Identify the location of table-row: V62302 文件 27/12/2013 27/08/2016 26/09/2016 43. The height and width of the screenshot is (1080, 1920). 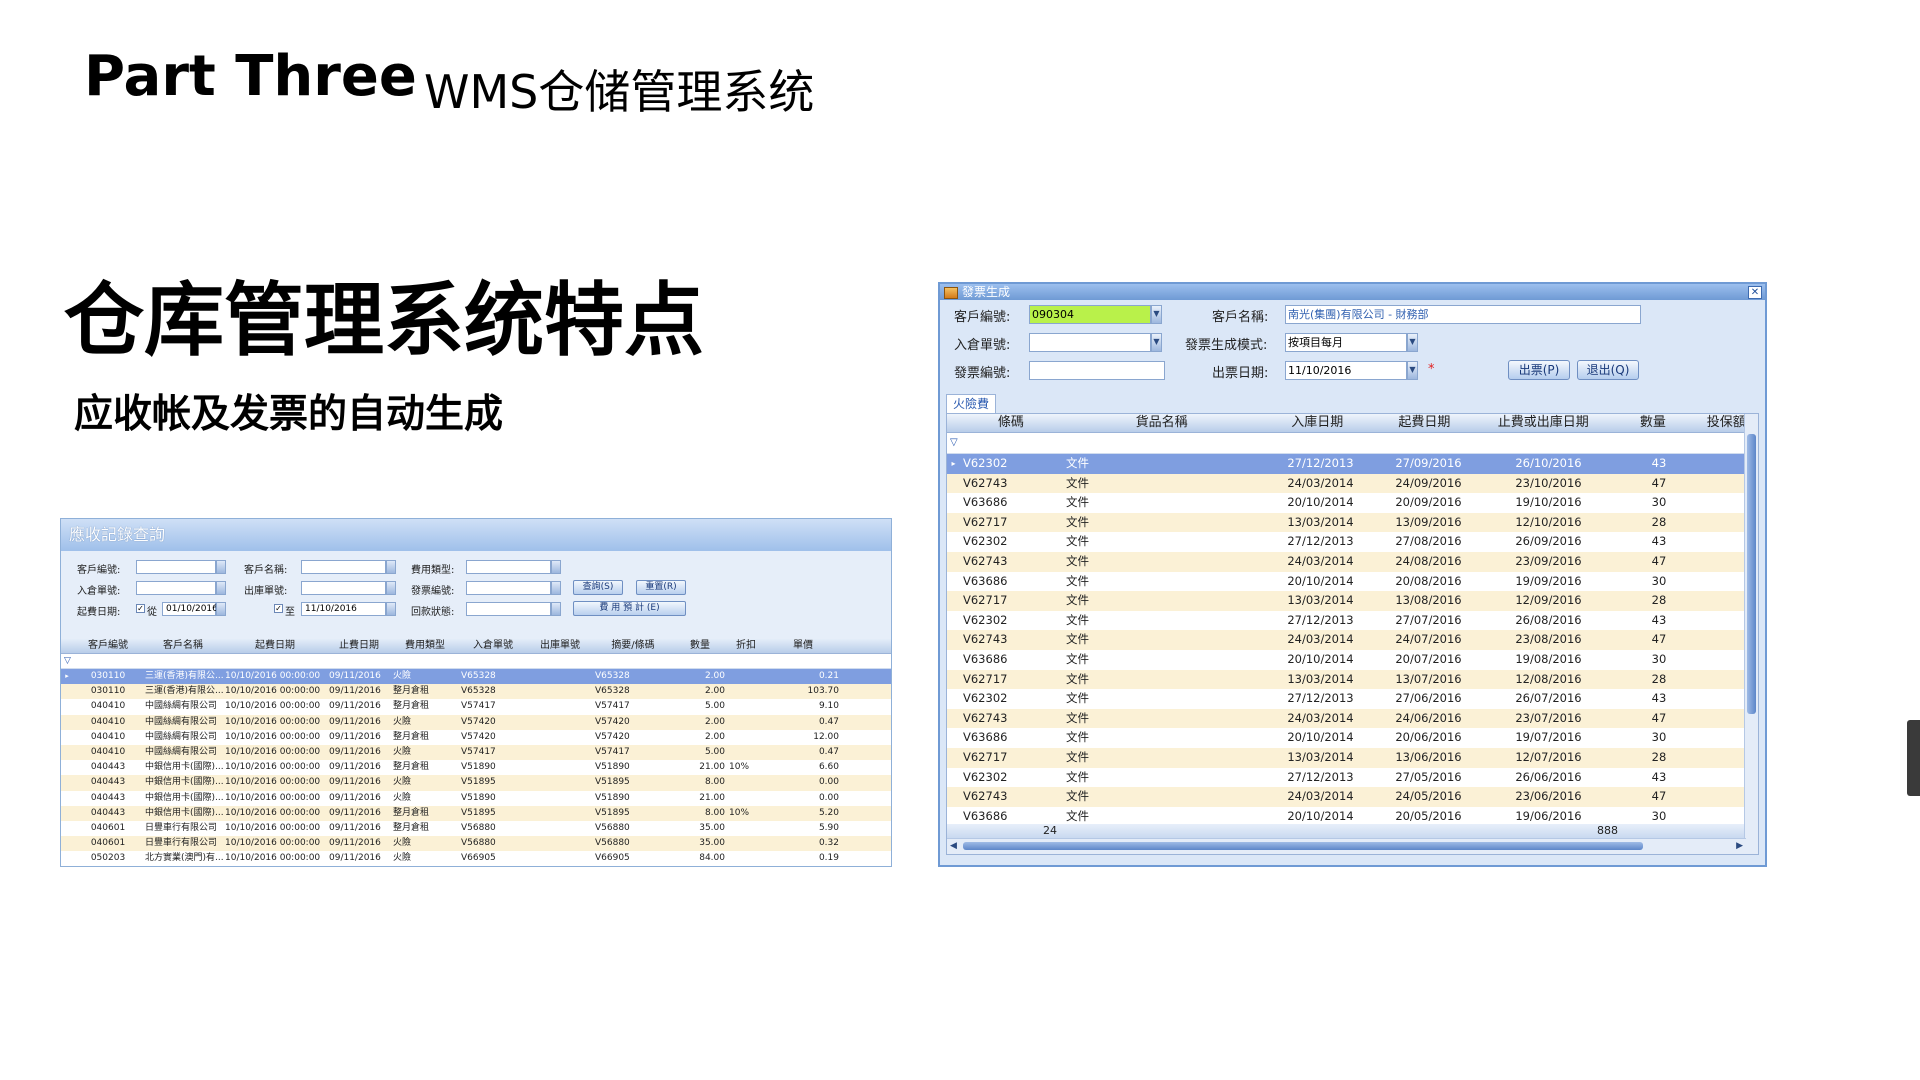
(1352, 542).